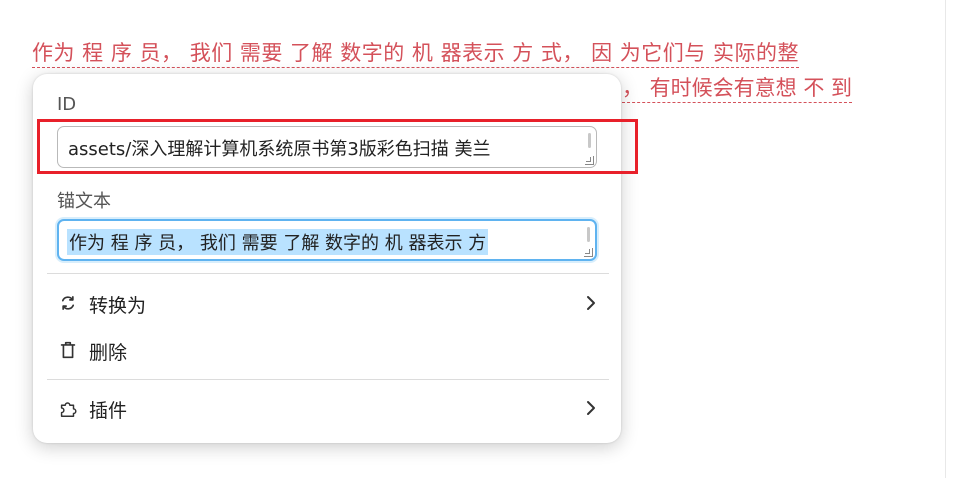 The width and height of the screenshot is (963, 478). I want to click on refresh-icon, so click(68, 303).